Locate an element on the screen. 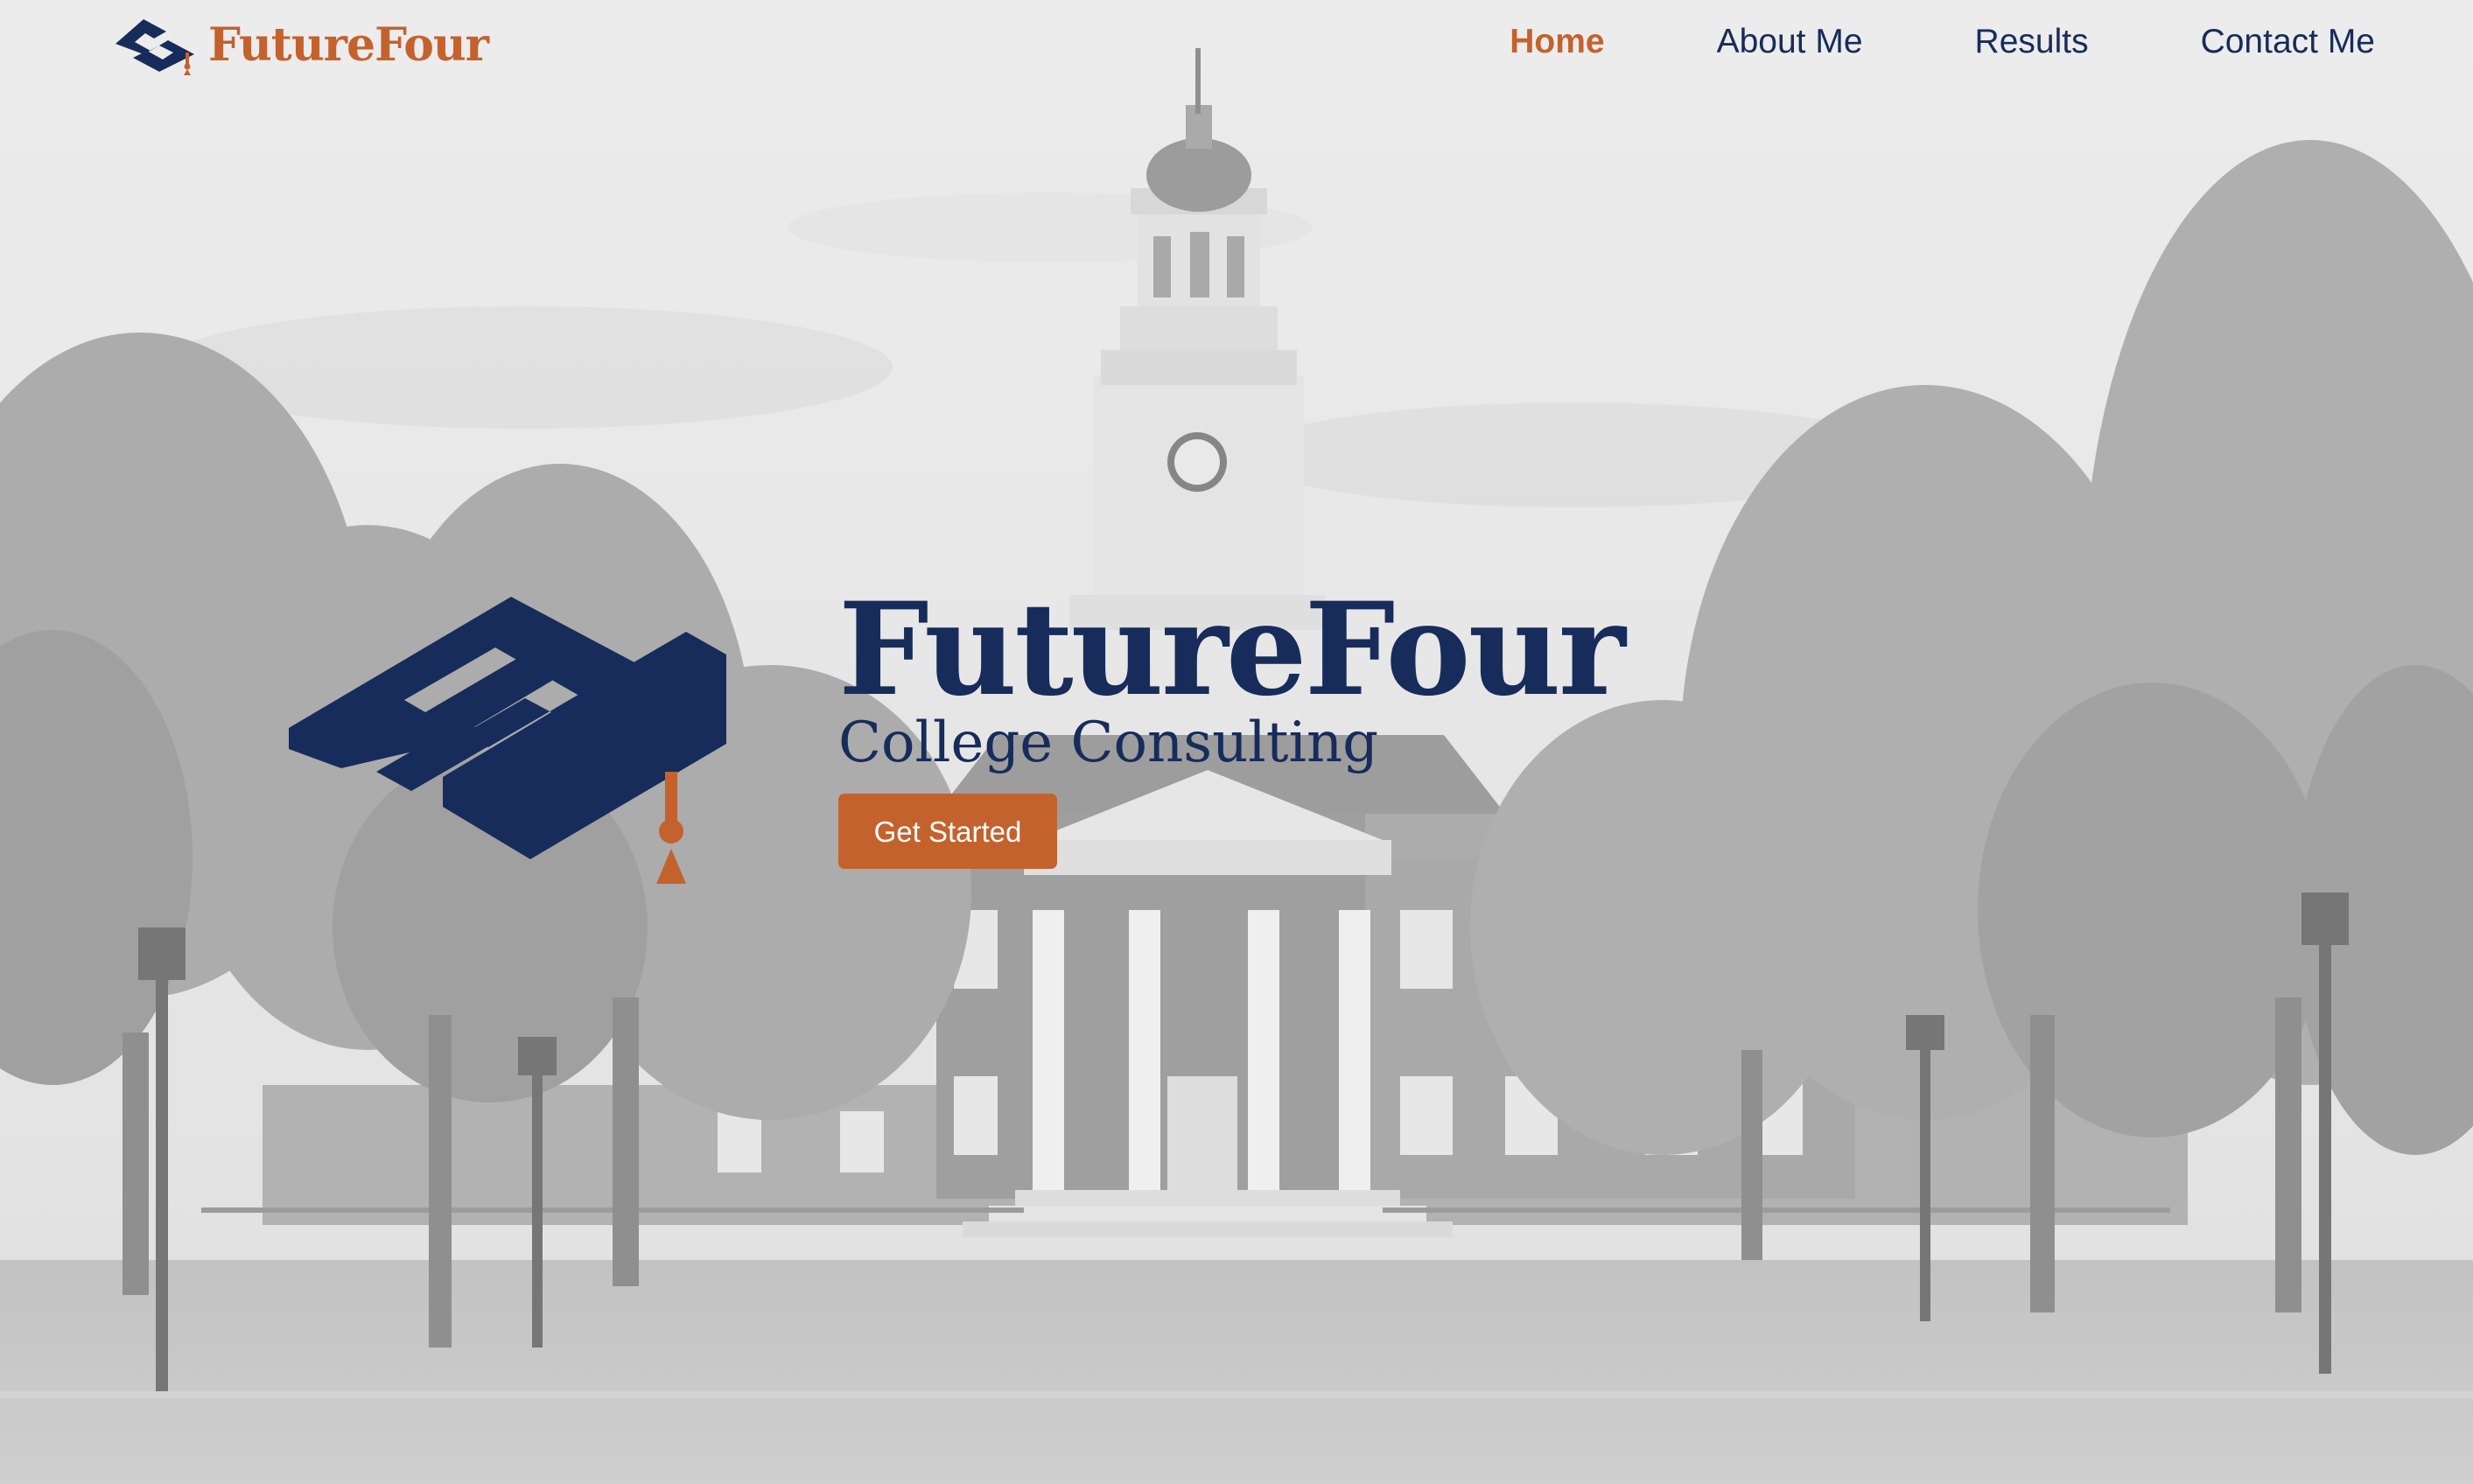  hero-logo-icon is located at coordinates (507, 740).